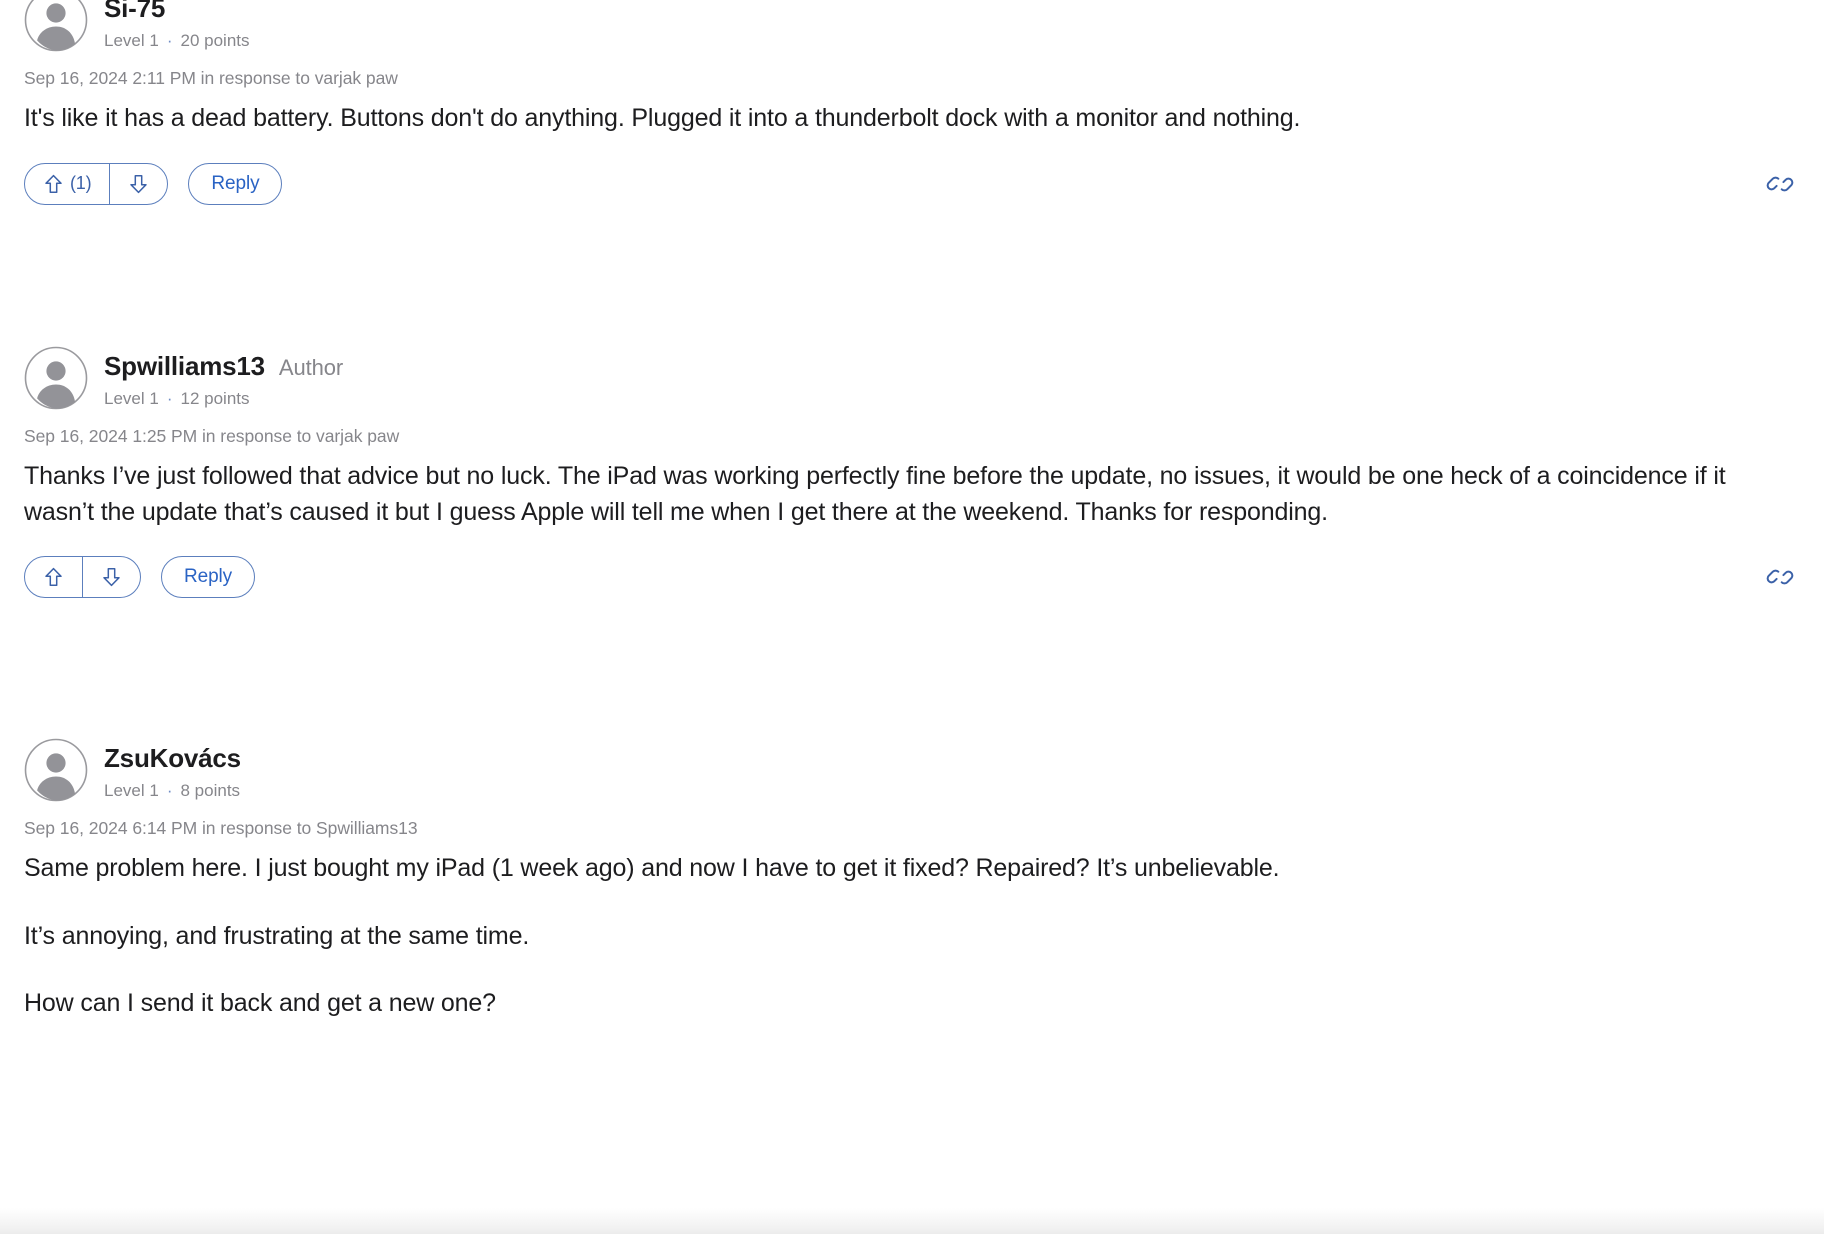 The image size is (1824, 1234). I want to click on comment-header: ZsuKovács Level 1 · 8 points, so click(912, 770).